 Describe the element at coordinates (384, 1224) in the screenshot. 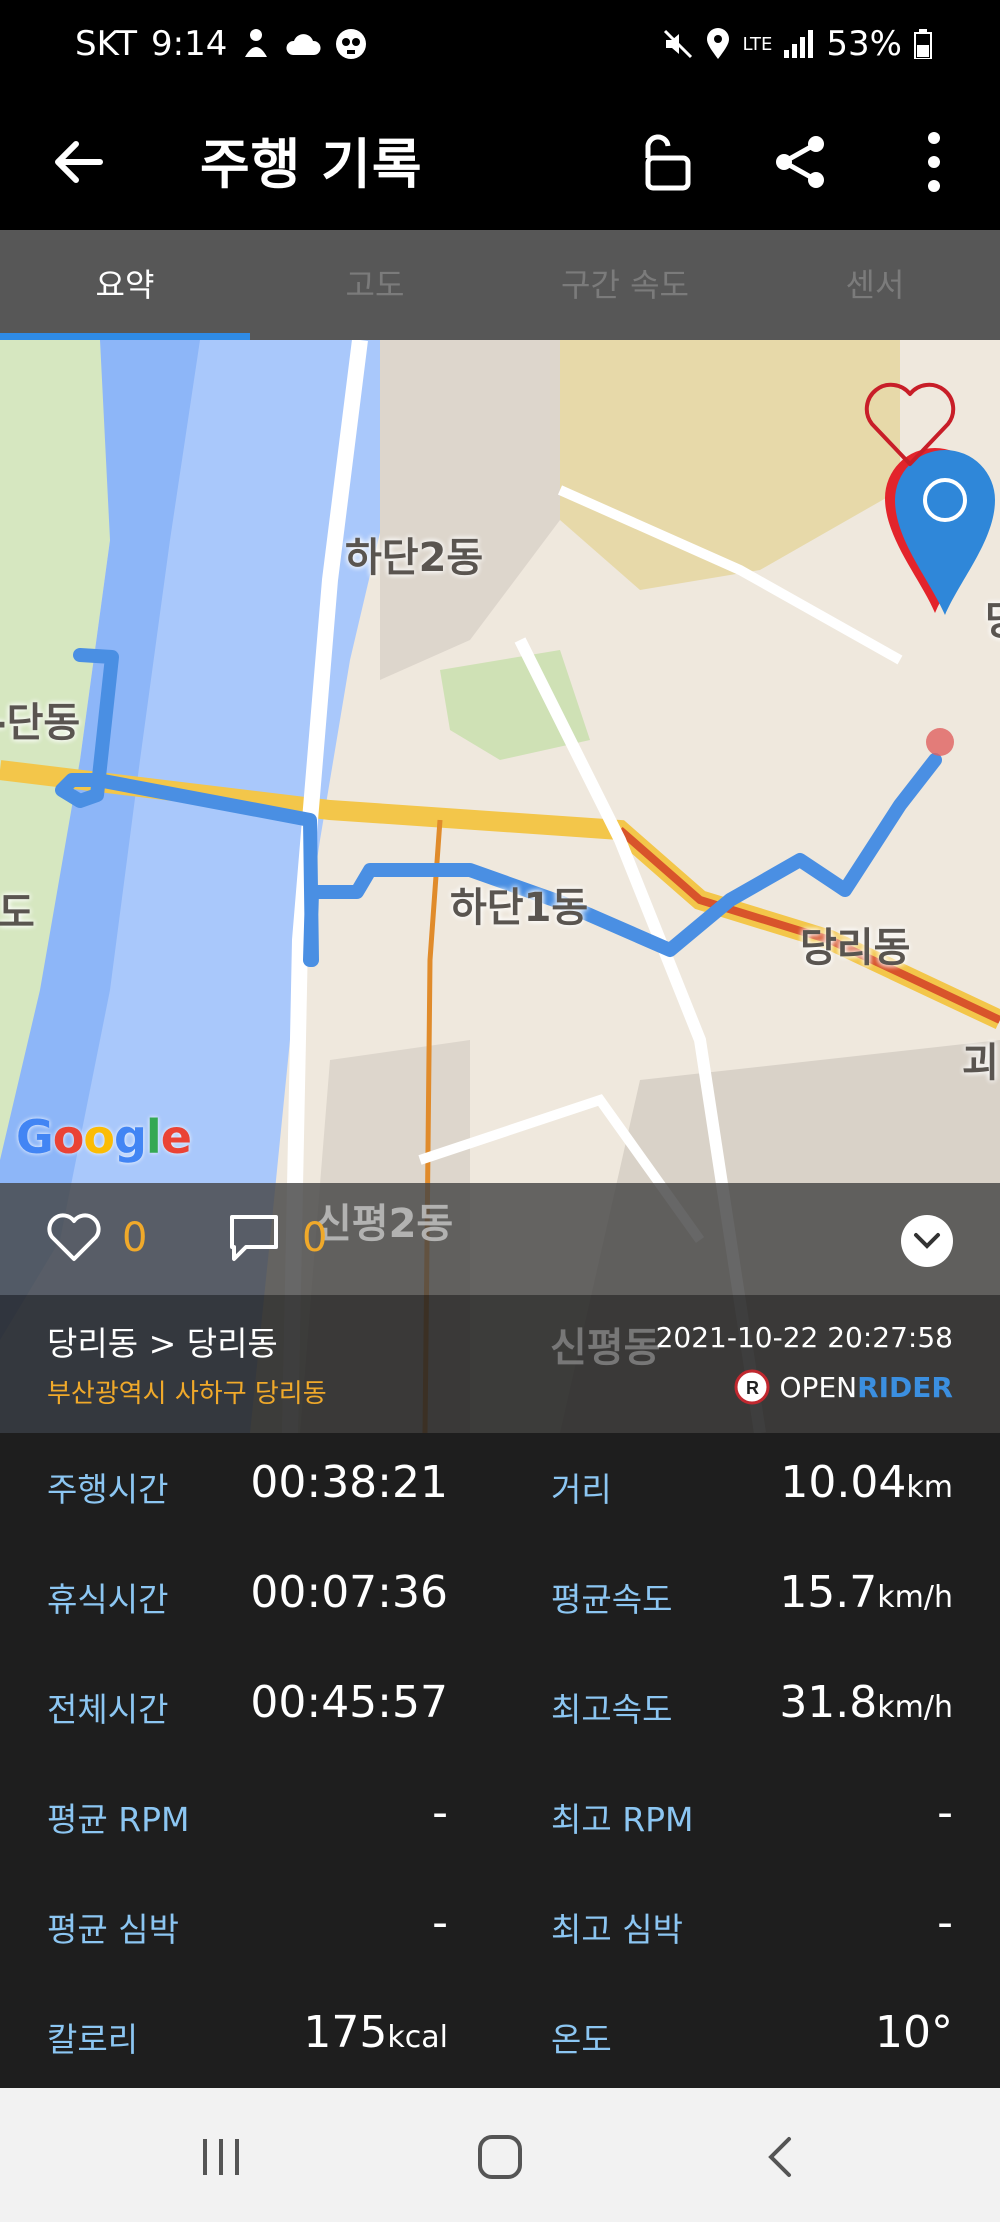

I see `map-label-sinpyeong2: 신평2동` at that location.